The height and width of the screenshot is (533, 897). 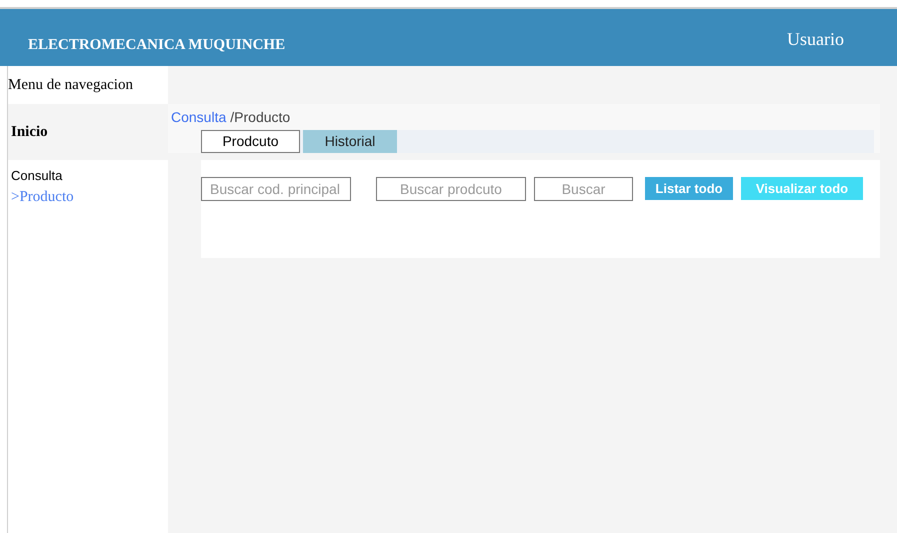 What do you see at coordinates (583, 189) in the screenshot?
I see `search-button: Buscar` at bounding box center [583, 189].